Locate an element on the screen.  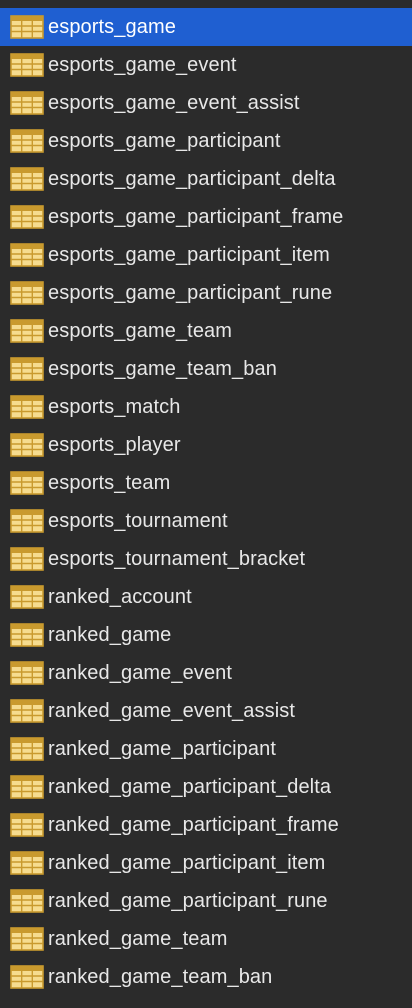
table-row: esports_tournament_bracket is located at coordinates (206, 559).